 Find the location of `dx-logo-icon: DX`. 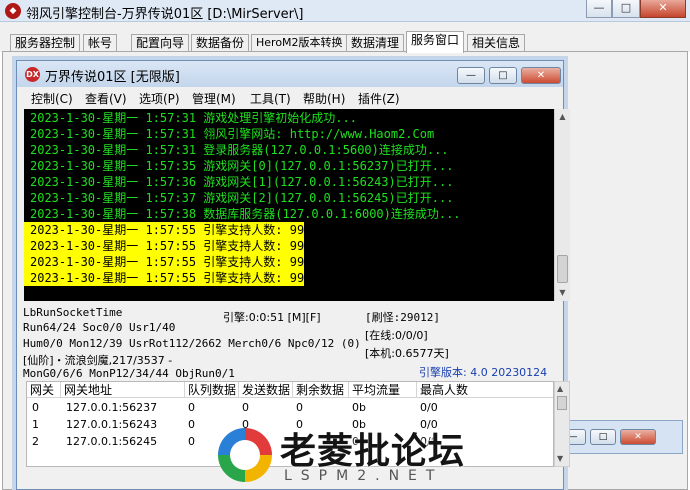

dx-logo-icon: DX is located at coordinates (32, 74).